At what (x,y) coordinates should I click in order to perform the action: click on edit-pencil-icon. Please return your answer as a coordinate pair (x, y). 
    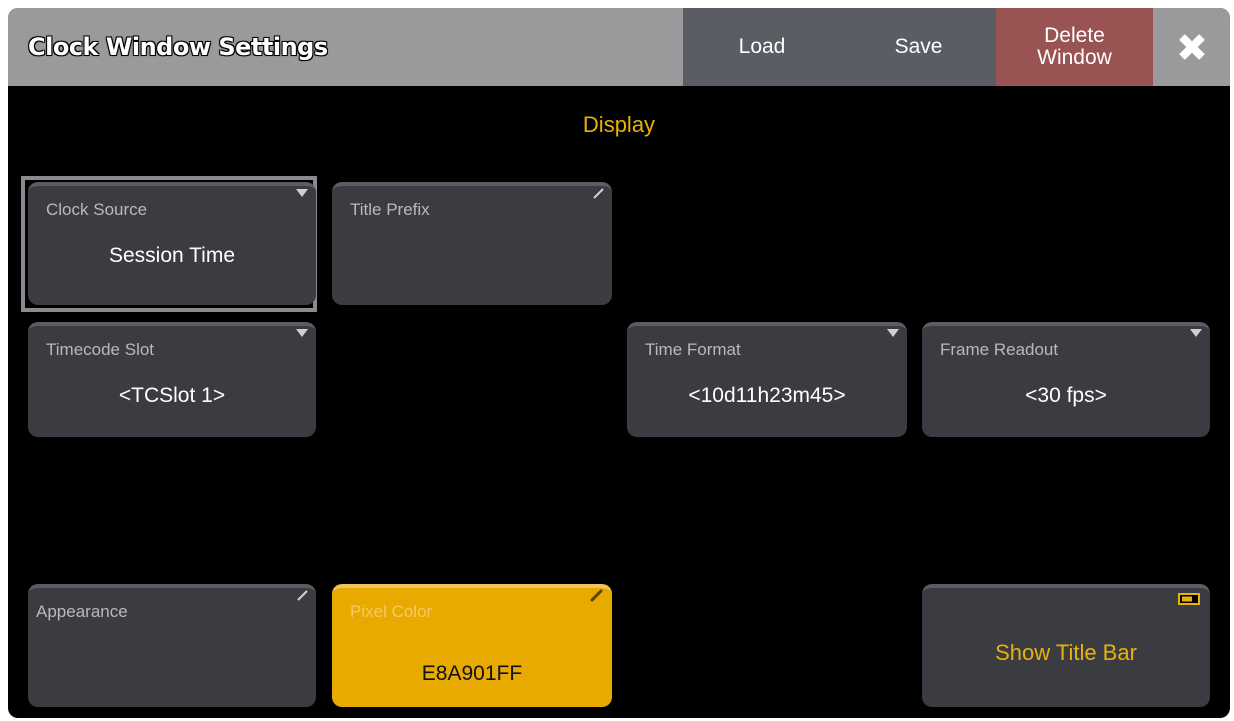
    Looking at the image, I should click on (597, 597).